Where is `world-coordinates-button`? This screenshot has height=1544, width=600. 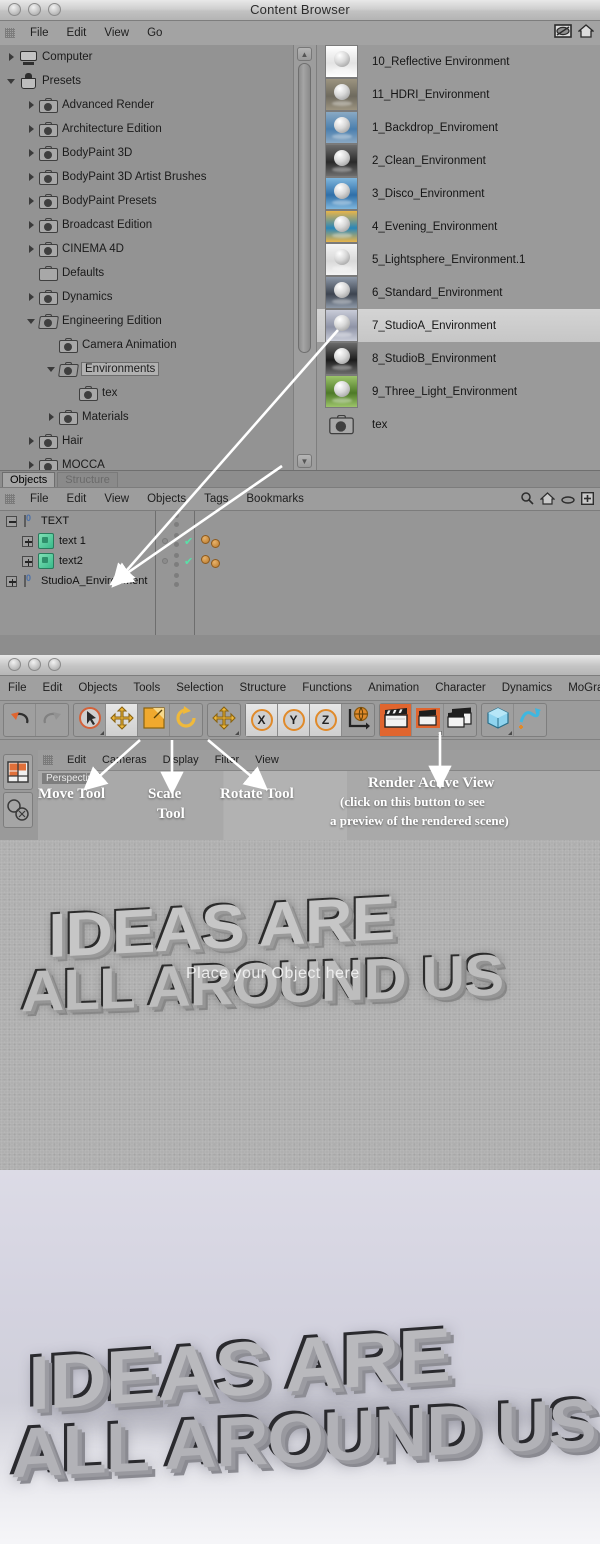 world-coordinates-button is located at coordinates (358, 720).